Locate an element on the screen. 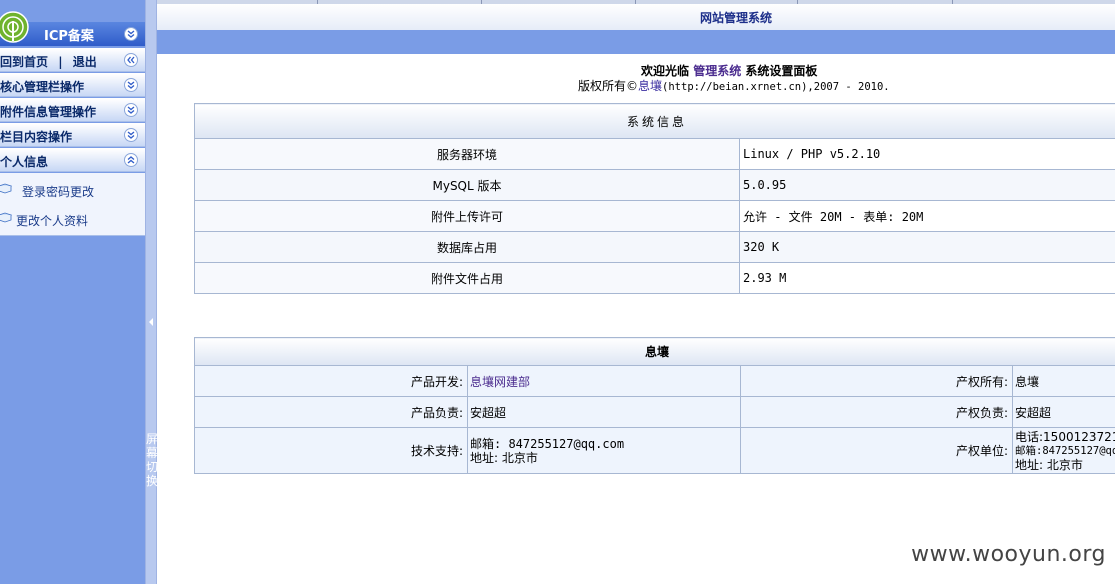  collapse-all-icon is located at coordinates (131, 34).